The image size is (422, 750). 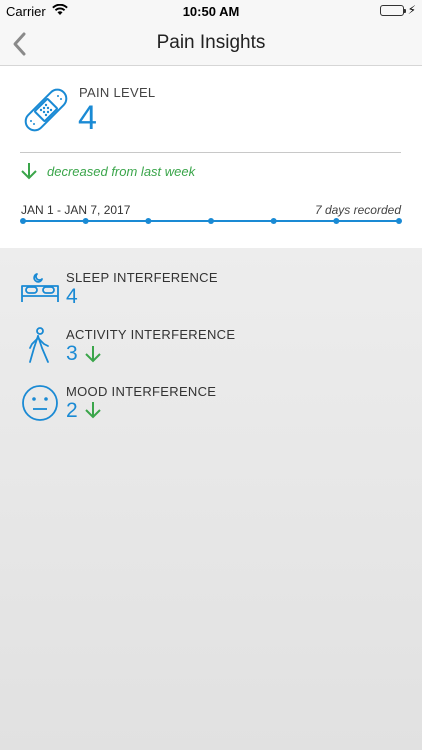 What do you see at coordinates (72, 353) in the screenshot?
I see `activity-interference-value: 3` at bounding box center [72, 353].